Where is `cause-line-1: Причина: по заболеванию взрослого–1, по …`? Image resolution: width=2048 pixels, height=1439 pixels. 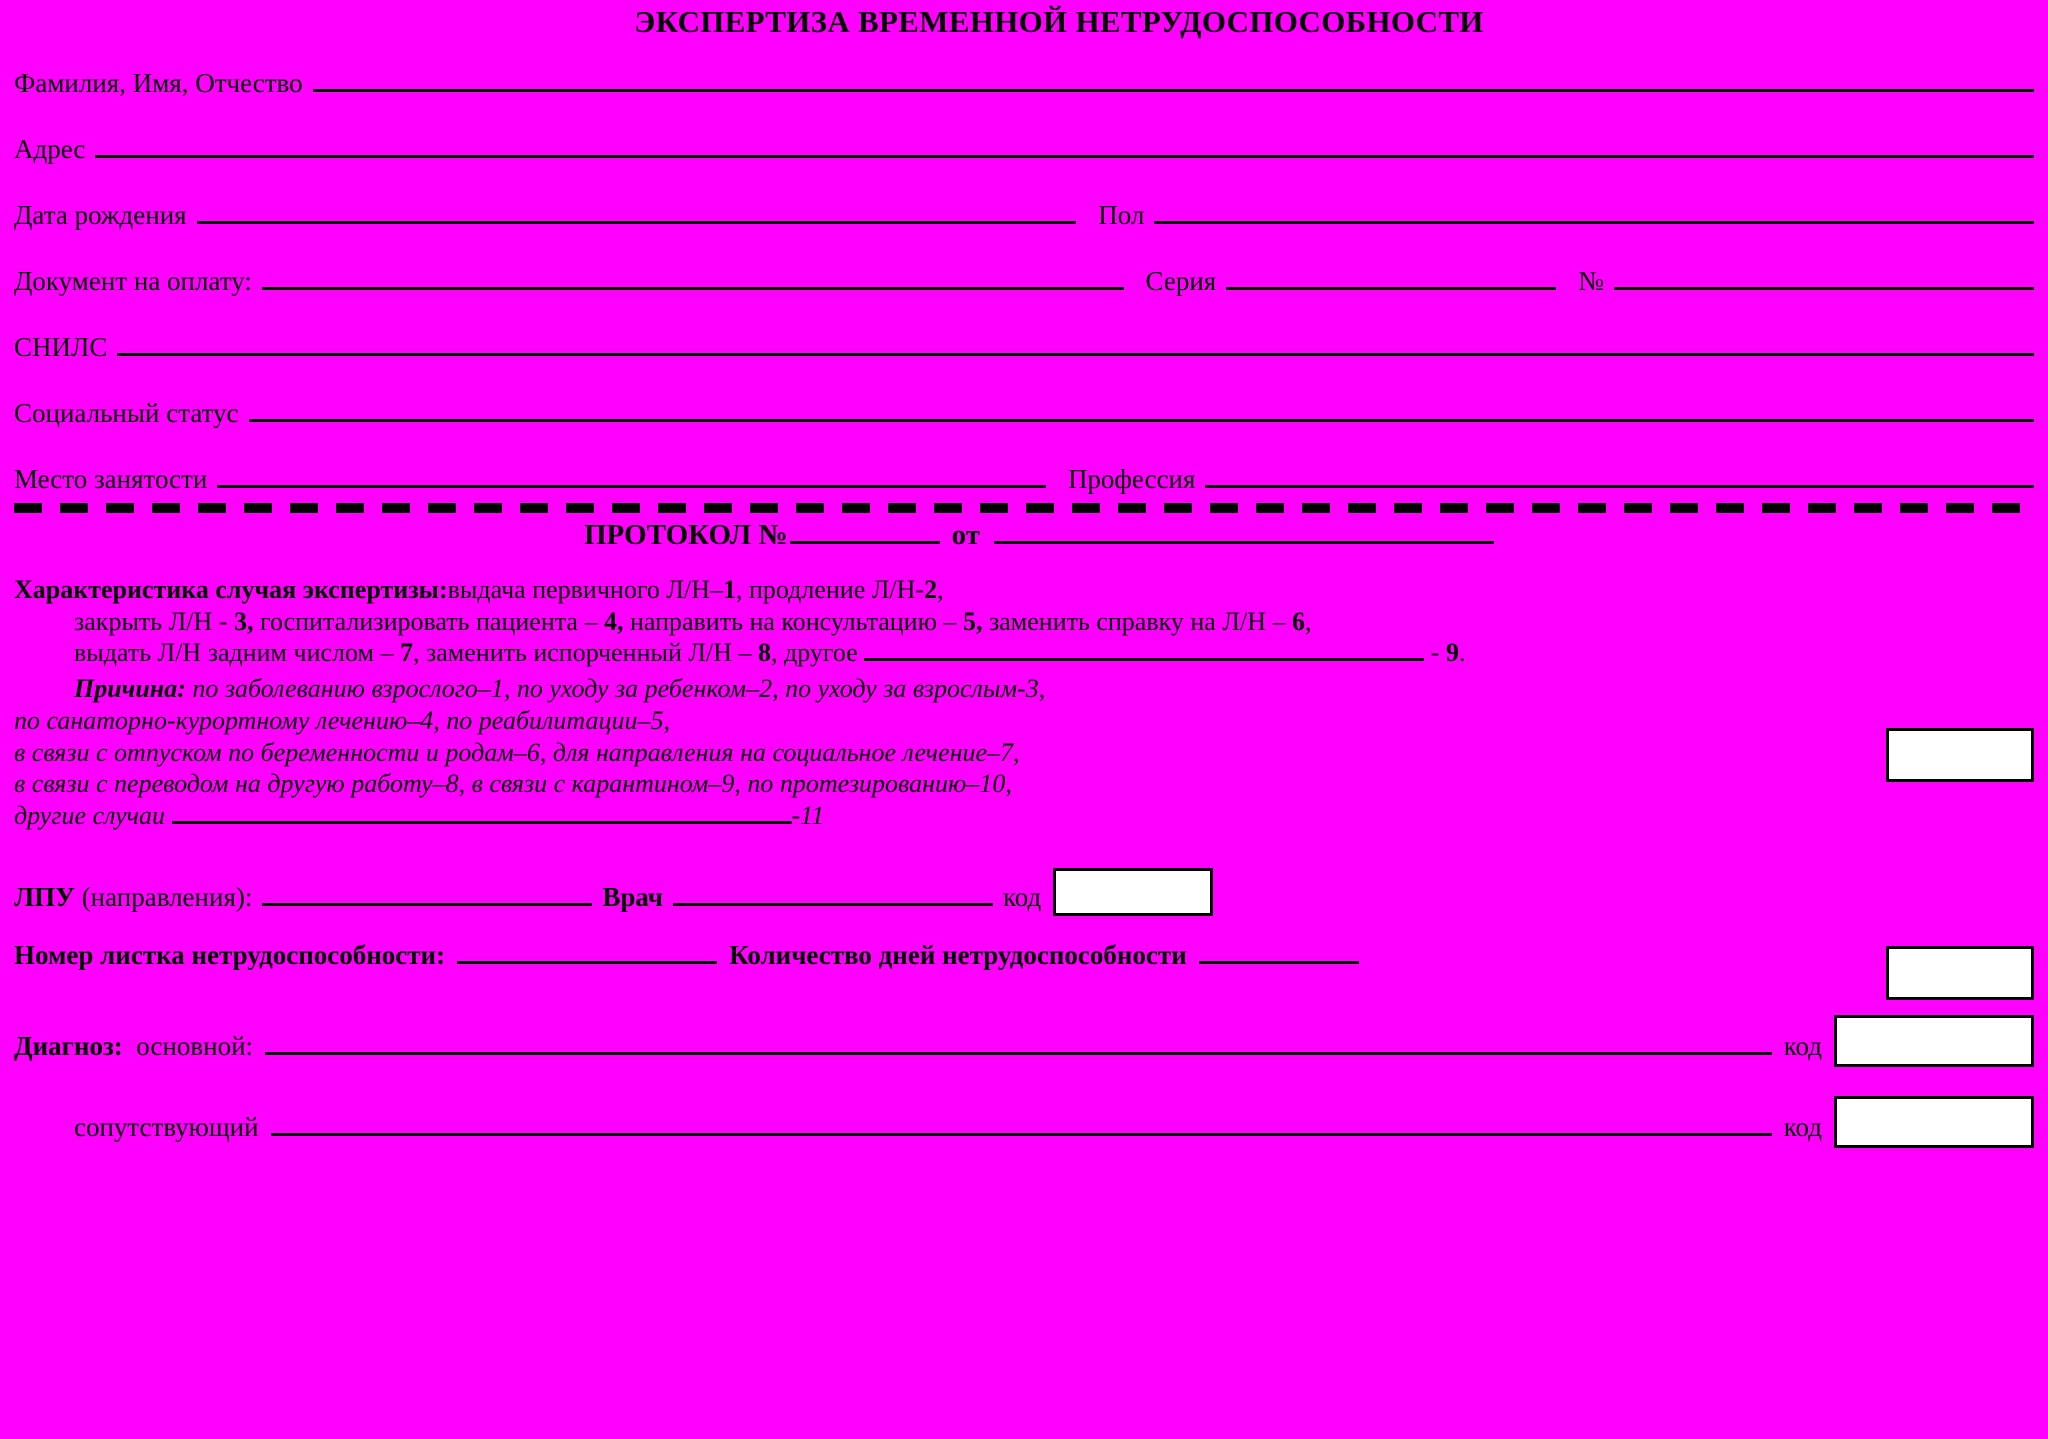
cause-line-1: Причина: по заболеванию взрослого–1, по … is located at coordinates (1024, 689).